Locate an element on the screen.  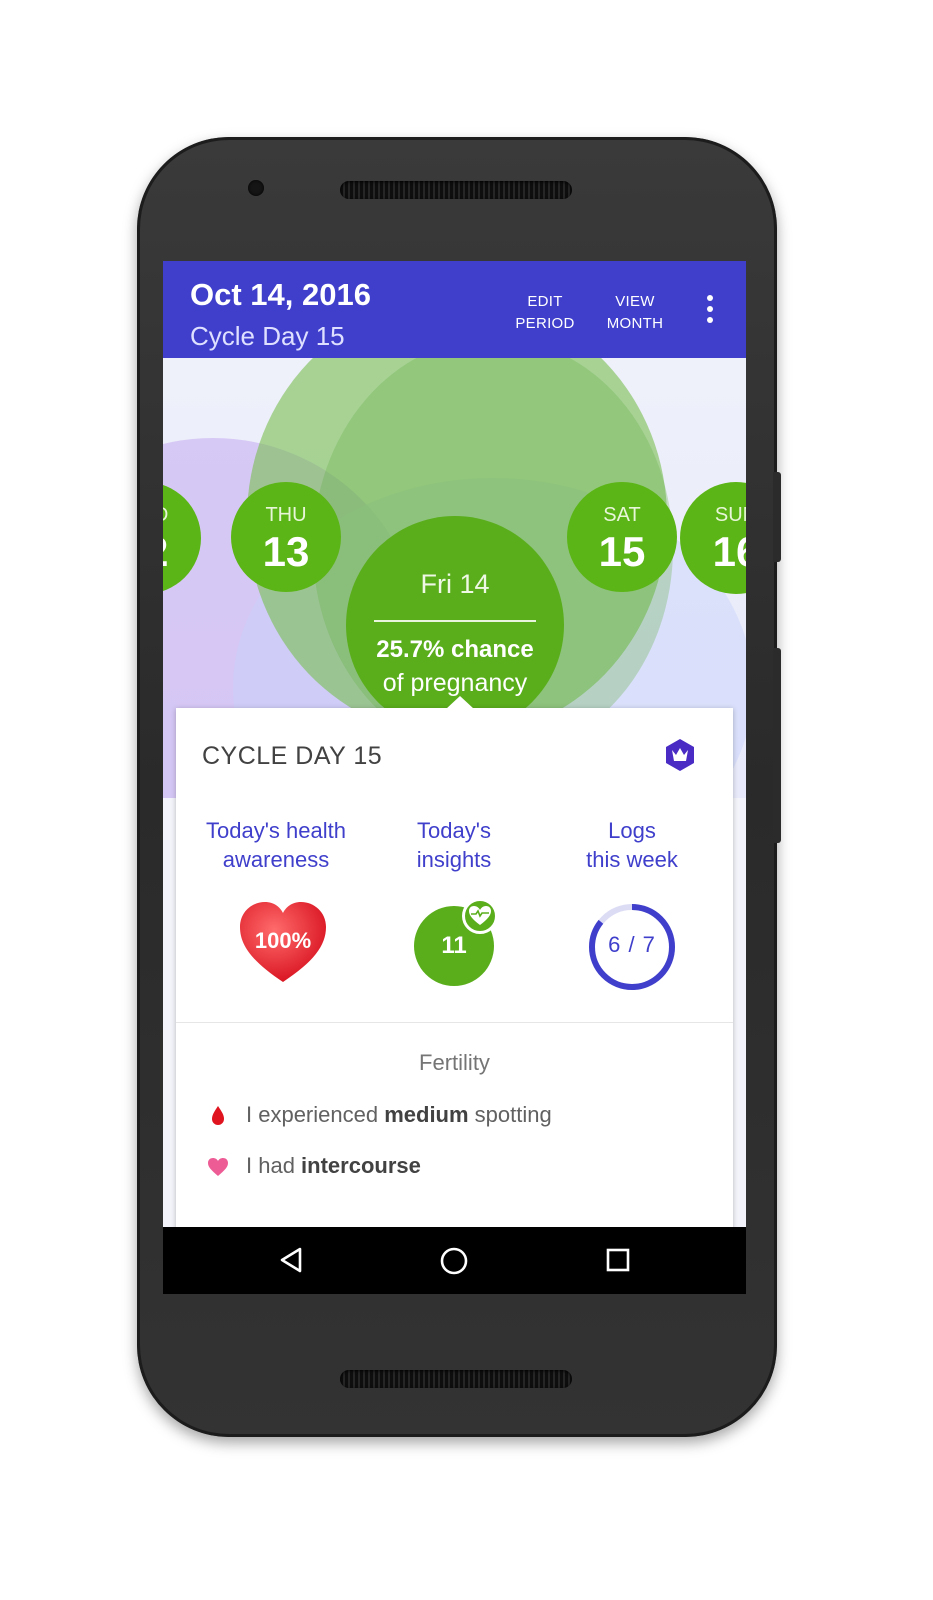
health-awareness-label: Today's health awareness is located at coordinates (276, 845).